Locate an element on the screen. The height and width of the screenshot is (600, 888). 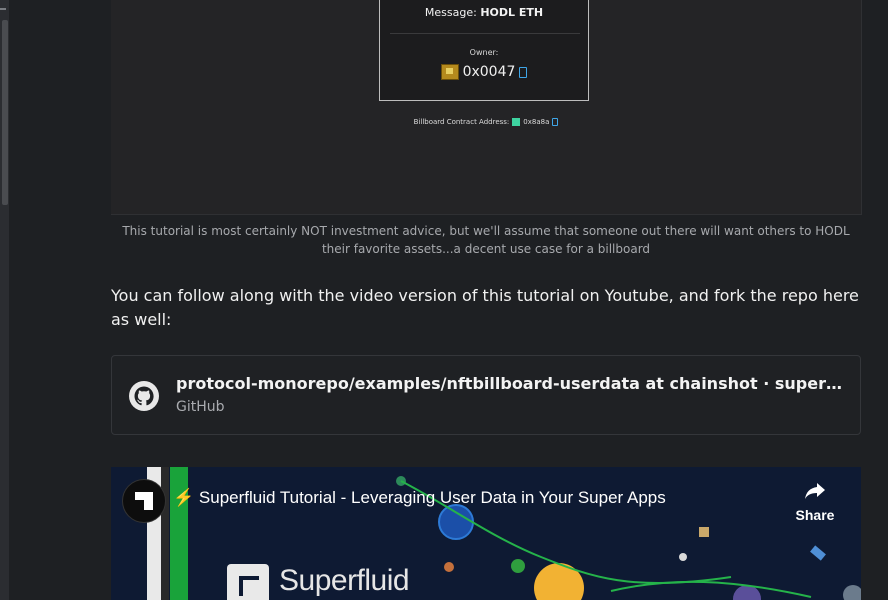
message-value: HODL ETH is located at coordinates (512, 12).